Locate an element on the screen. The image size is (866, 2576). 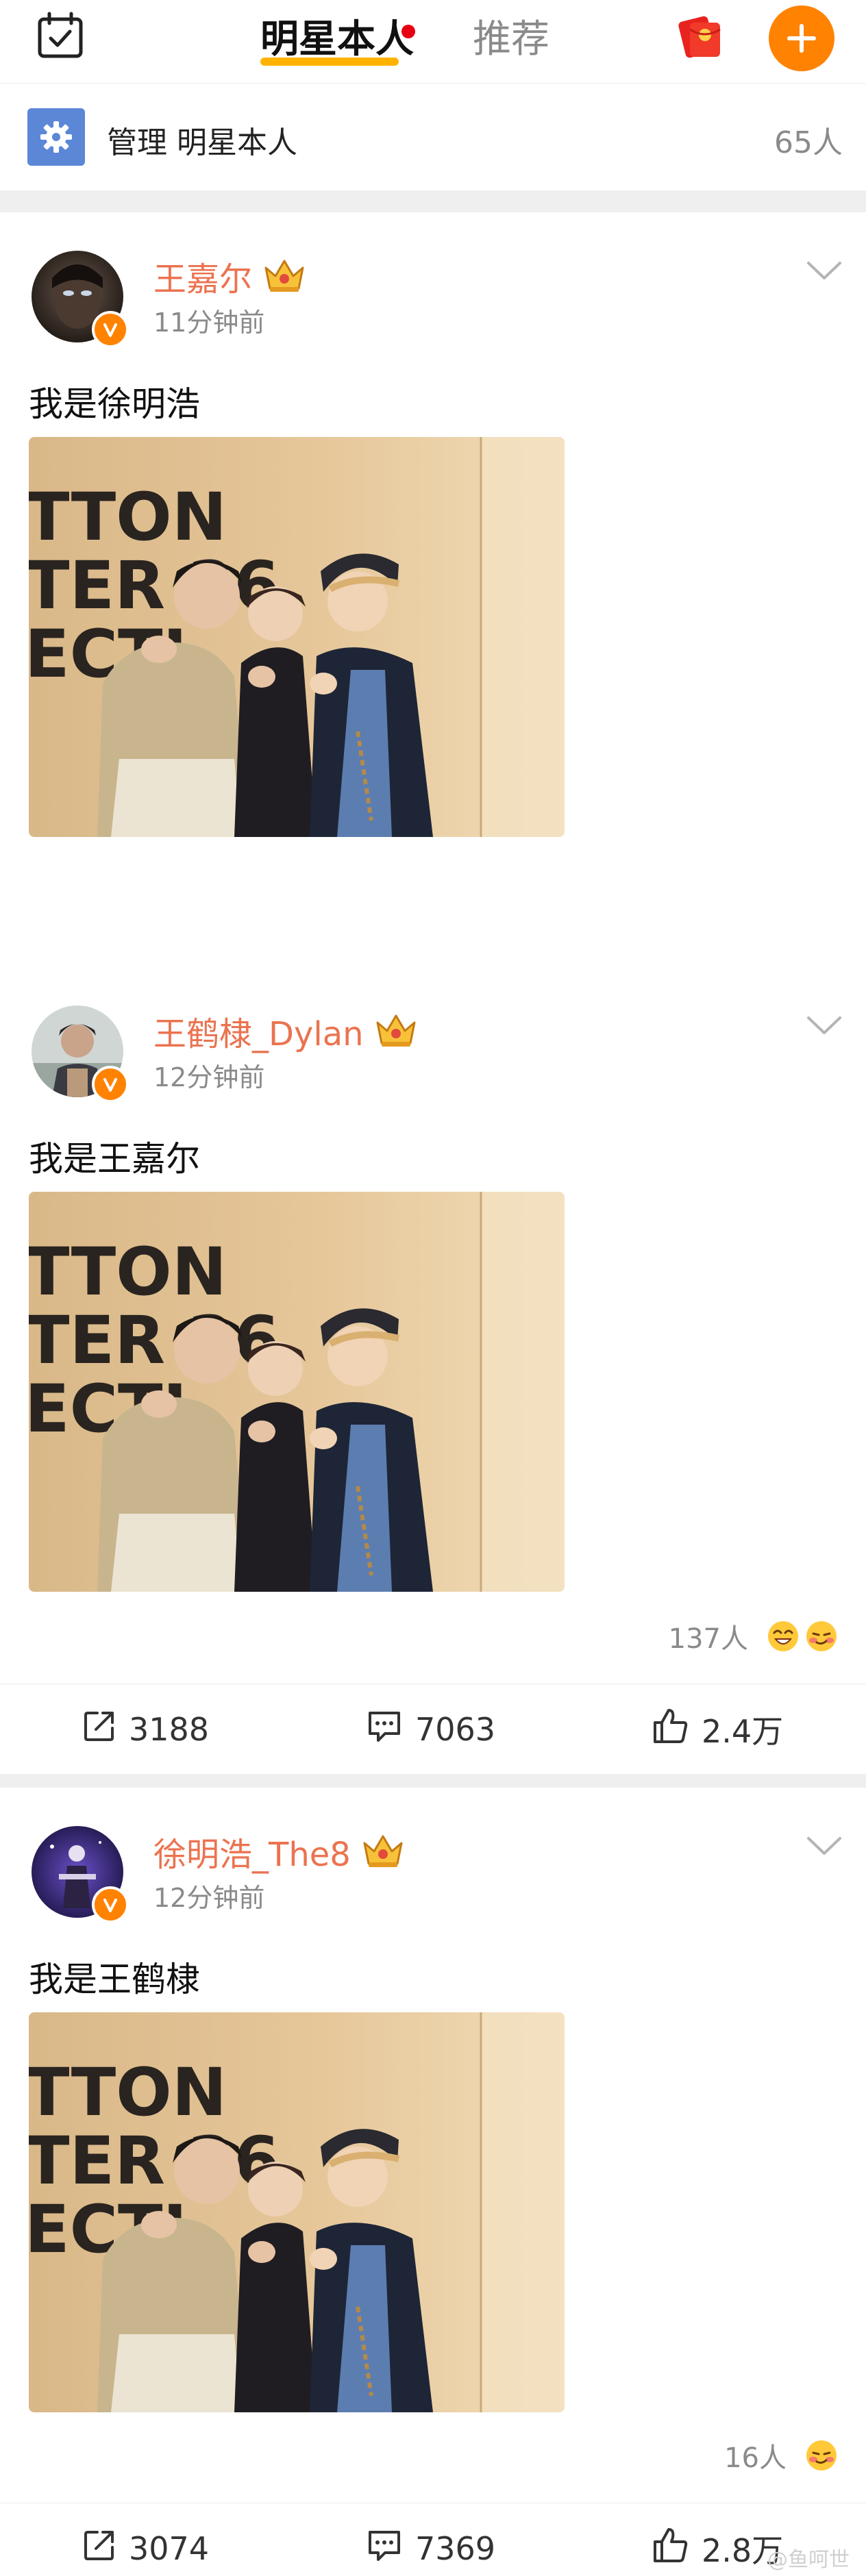
username: 王鹤棣_Dylan is located at coordinates (258, 1034).